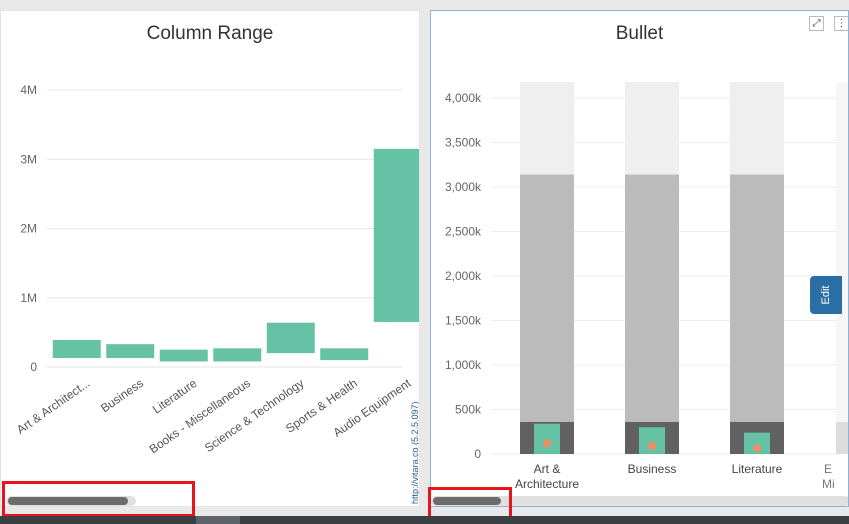 This screenshot has width=849, height=524. What do you see at coordinates (463, 143) in the screenshot?
I see `y-tick-label: 3,500k` at bounding box center [463, 143].